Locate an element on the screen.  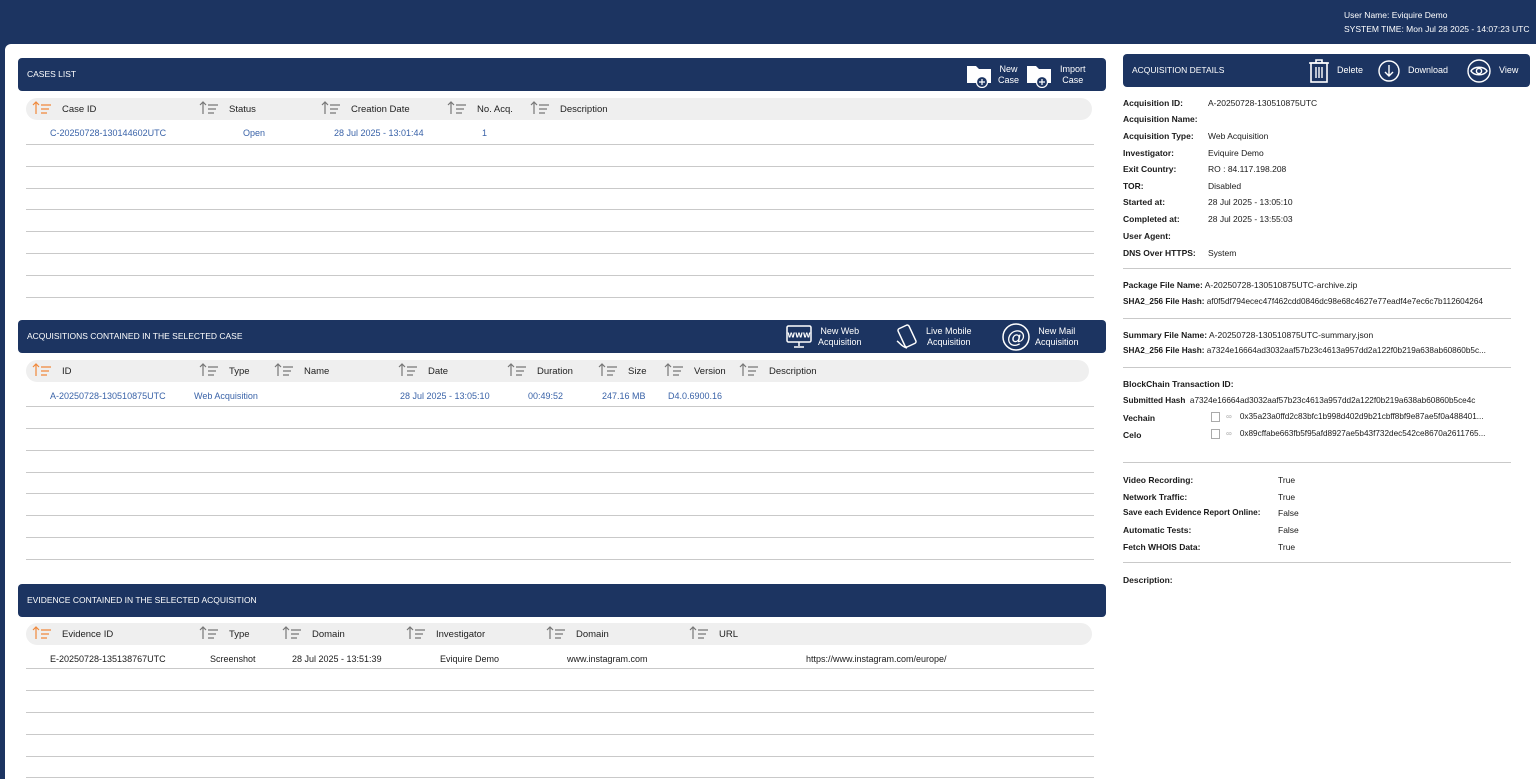
col-case-id: Case ID is located at coordinates (64, 109).